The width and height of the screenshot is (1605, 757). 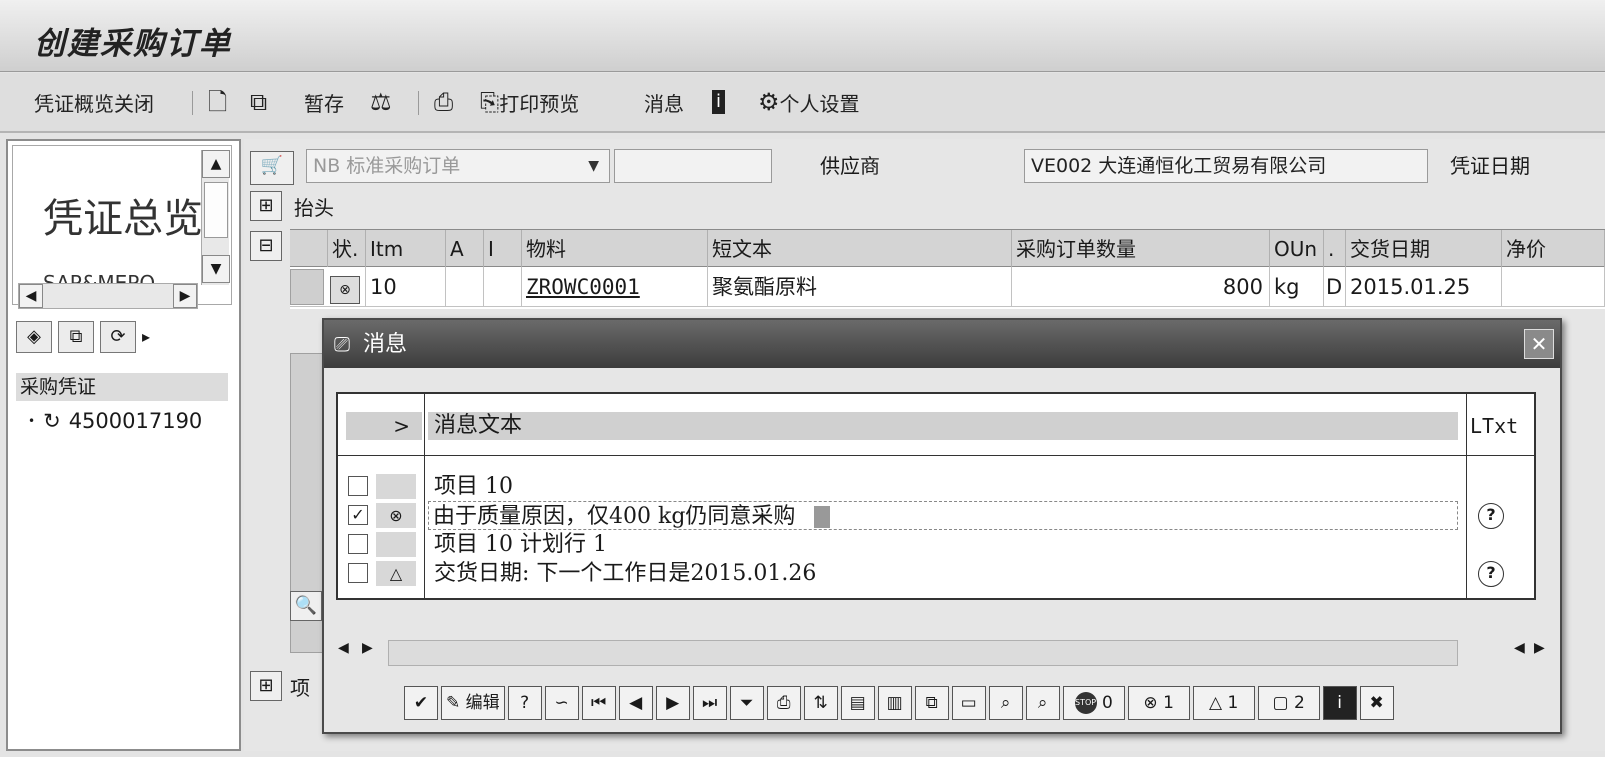 What do you see at coordinates (1297, 249) in the screenshot?
I see `col-header: OUn` at bounding box center [1297, 249].